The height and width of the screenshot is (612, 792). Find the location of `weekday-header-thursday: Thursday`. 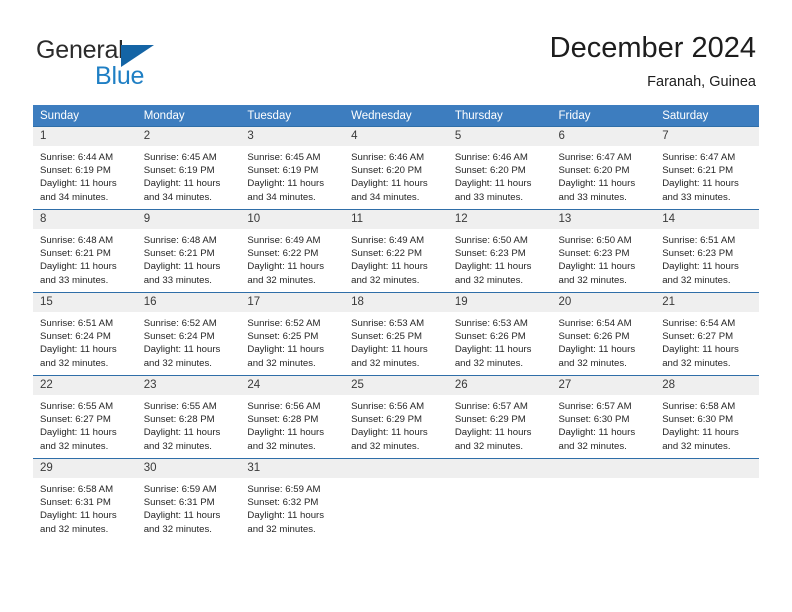

weekday-header-thursday: Thursday is located at coordinates (499, 116).